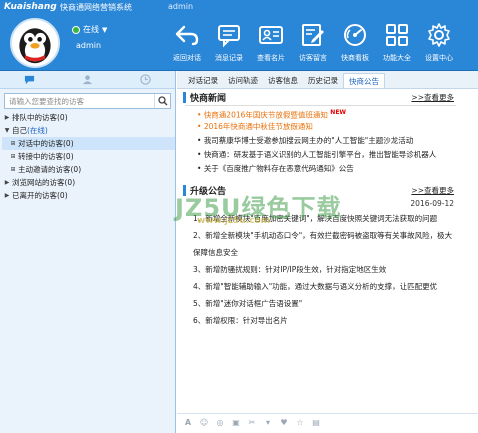 This screenshot has width=478, height=433. Describe the element at coordinates (284, 423) in the screenshot. I see `heart-icon: ♥` at that location.